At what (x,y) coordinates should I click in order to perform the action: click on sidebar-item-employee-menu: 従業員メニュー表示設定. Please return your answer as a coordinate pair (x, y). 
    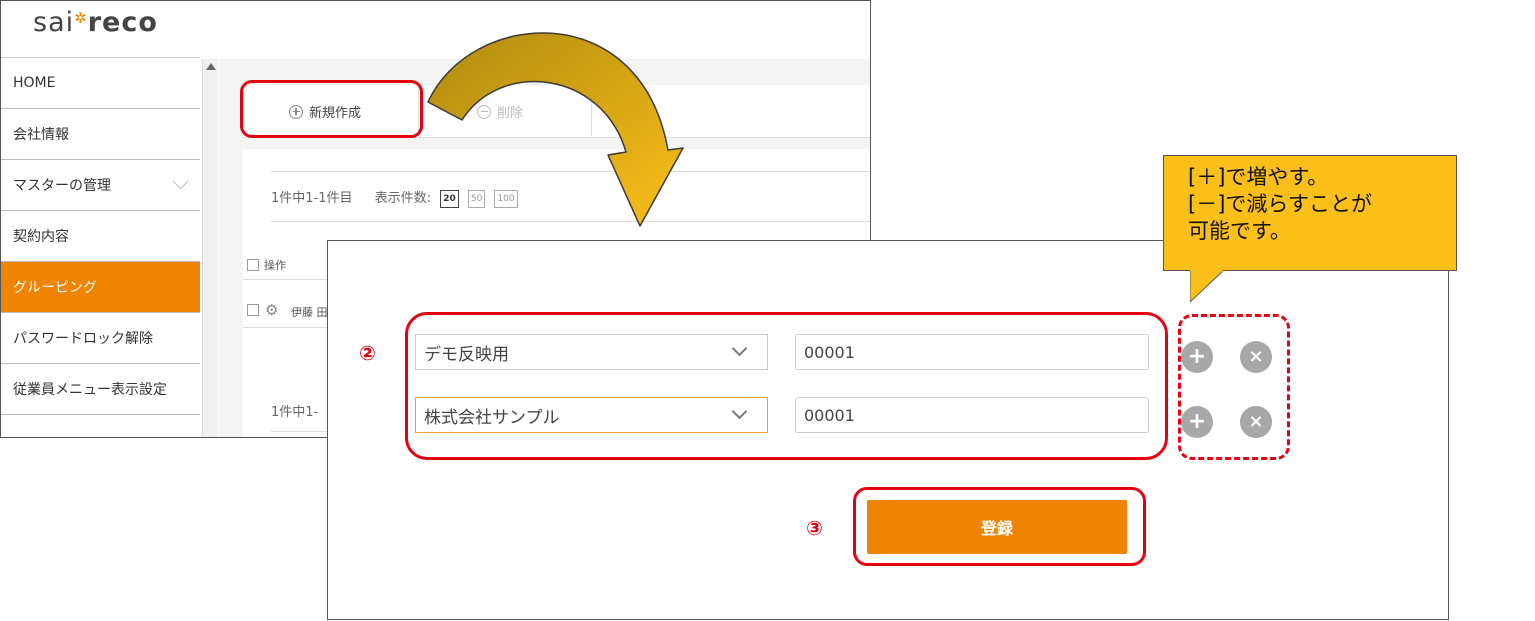
    Looking at the image, I should click on (100, 389).